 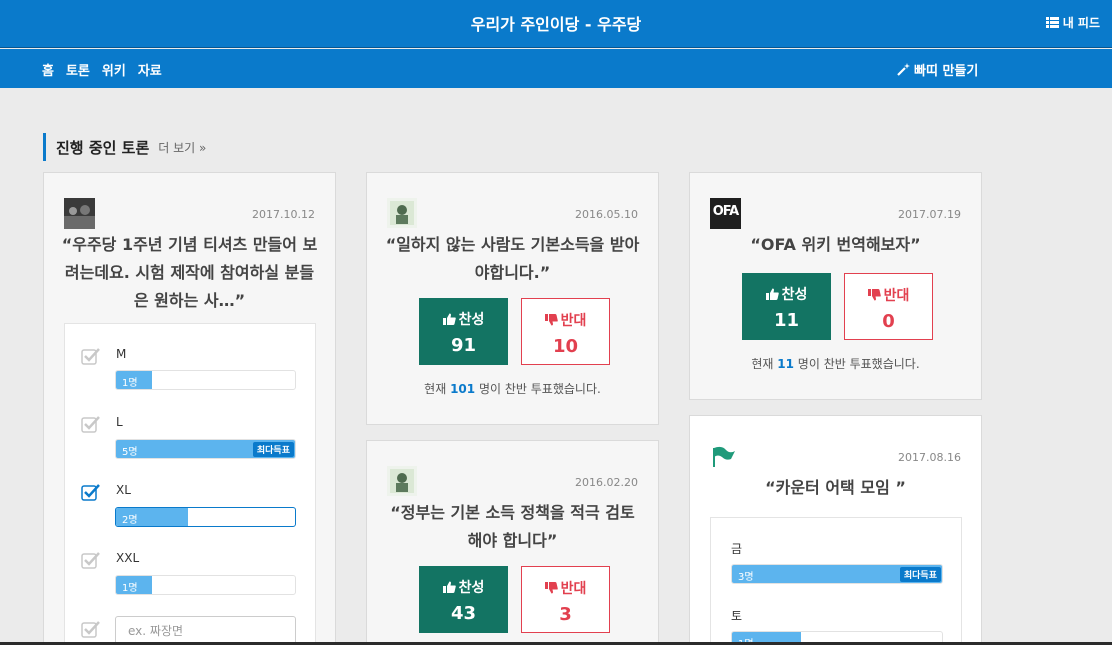 What do you see at coordinates (48, 69) in the screenshot?
I see `nav-home: 홈` at bounding box center [48, 69].